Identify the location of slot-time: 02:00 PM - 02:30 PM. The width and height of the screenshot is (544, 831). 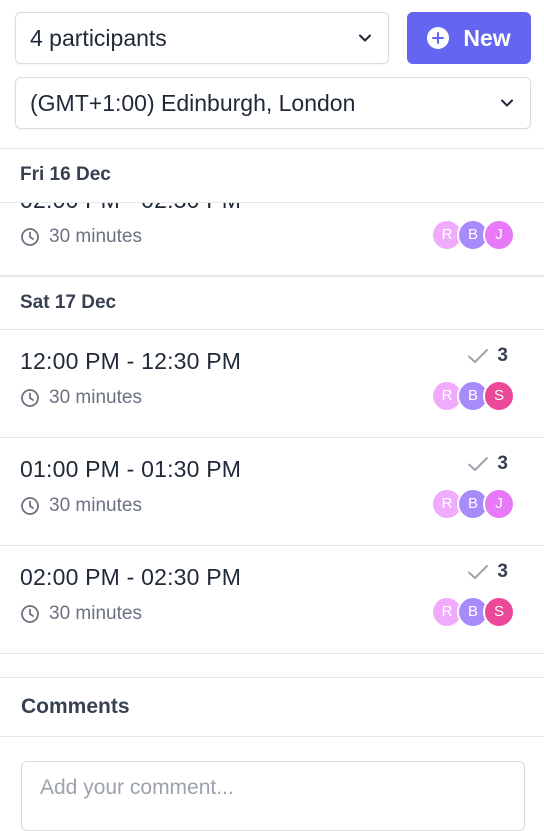
(131, 577).